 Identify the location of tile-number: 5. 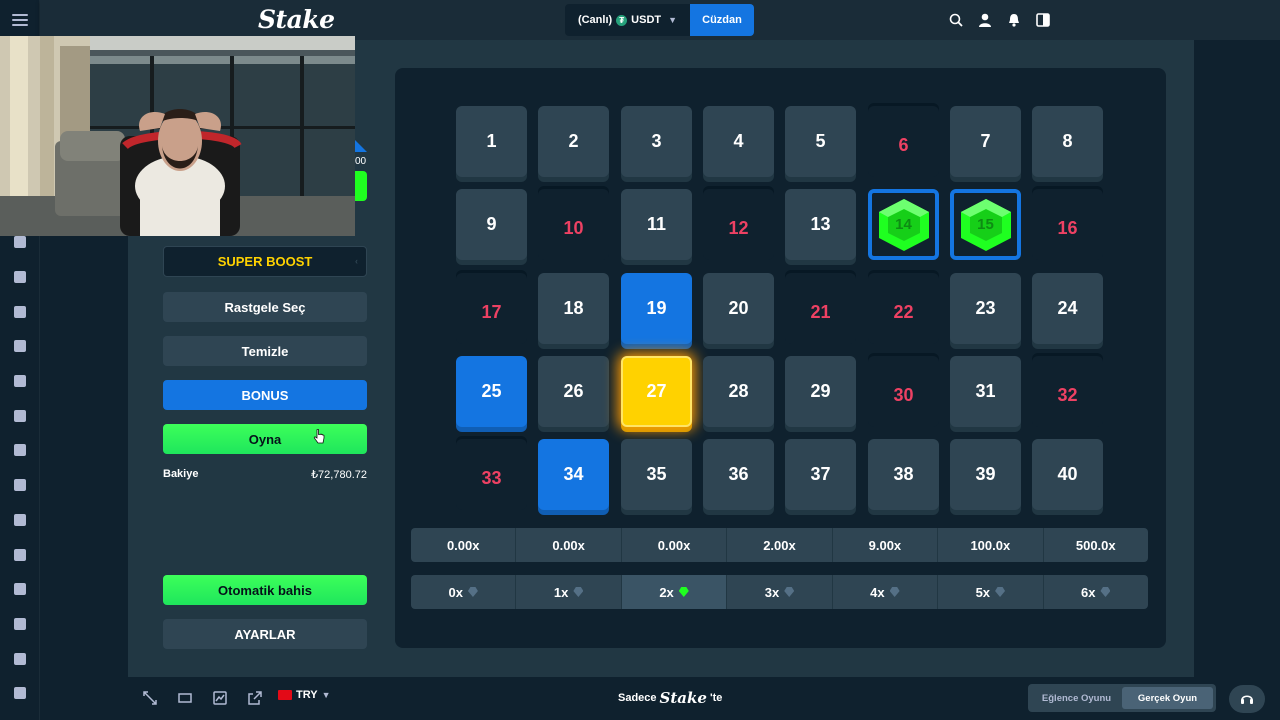
(820, 141).